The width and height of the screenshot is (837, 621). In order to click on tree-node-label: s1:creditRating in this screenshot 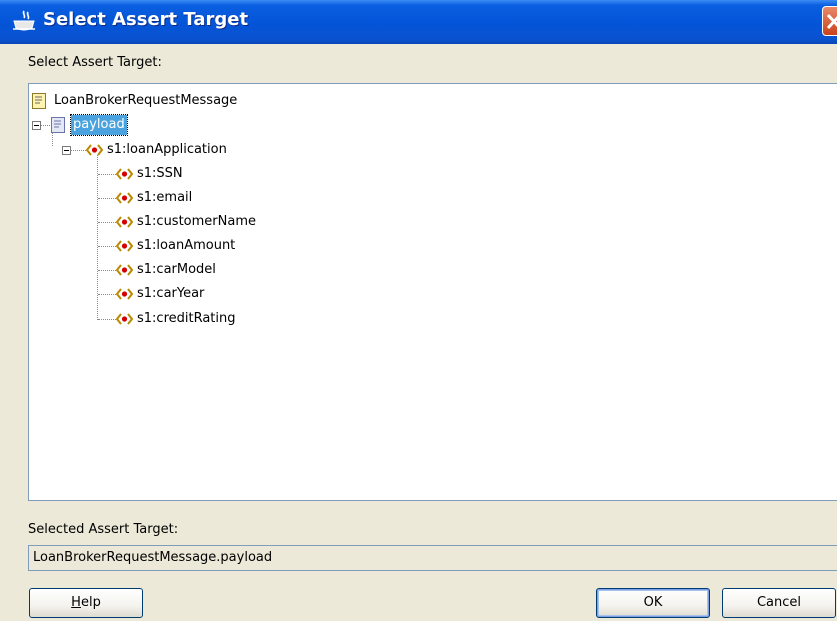, I will do `click(186, 318)`.